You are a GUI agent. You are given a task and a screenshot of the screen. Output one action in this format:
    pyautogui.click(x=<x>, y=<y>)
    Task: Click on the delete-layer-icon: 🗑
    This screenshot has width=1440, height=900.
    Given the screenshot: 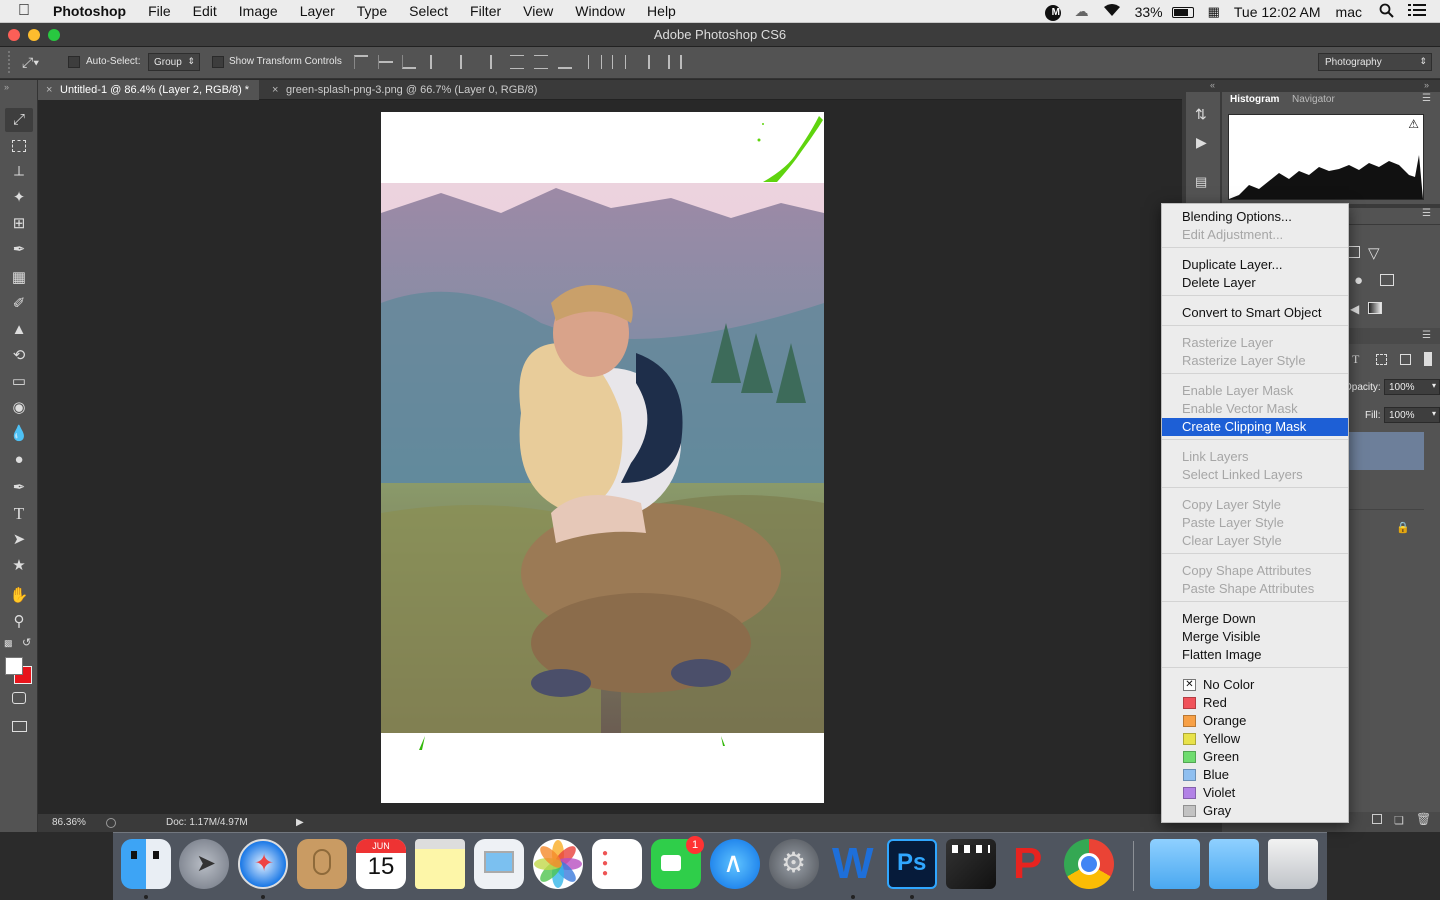 What is the action you would take?
    pyautogui.click(x=1423, y=819)
    